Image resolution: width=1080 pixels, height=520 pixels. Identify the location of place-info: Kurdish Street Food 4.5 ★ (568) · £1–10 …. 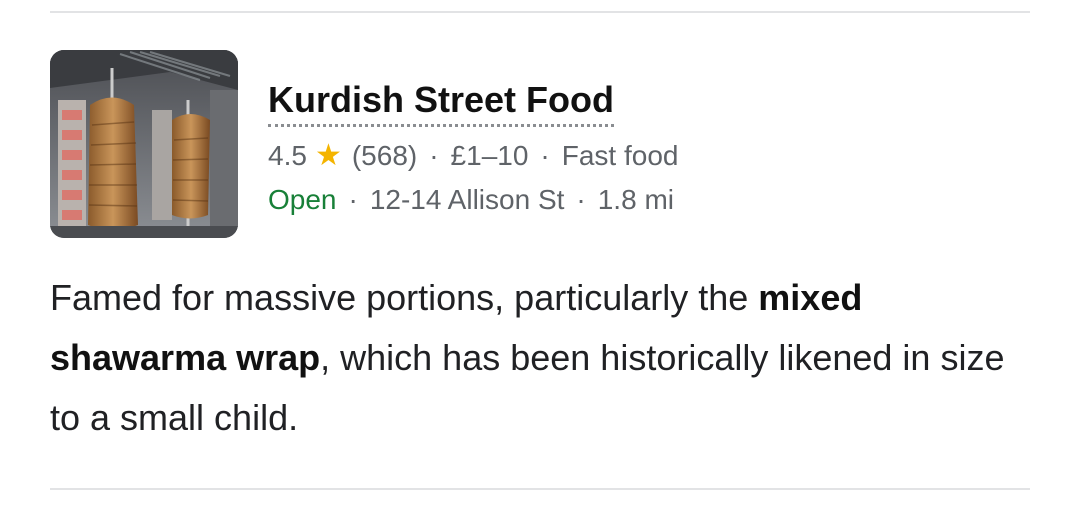
(473, 147).